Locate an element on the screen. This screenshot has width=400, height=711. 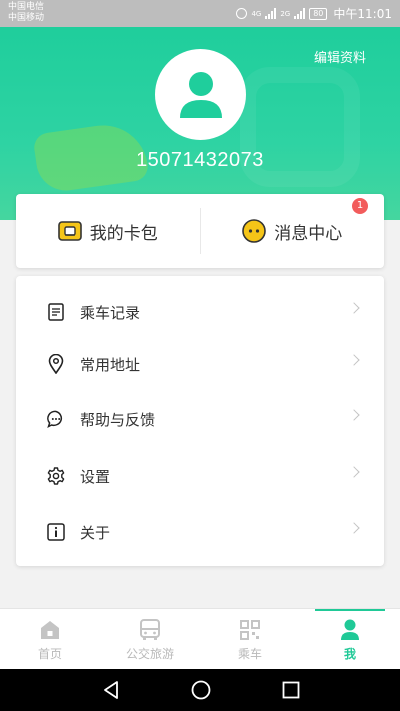
edit-profile-button: 编辑资料 is located at coordinates (340, 56).